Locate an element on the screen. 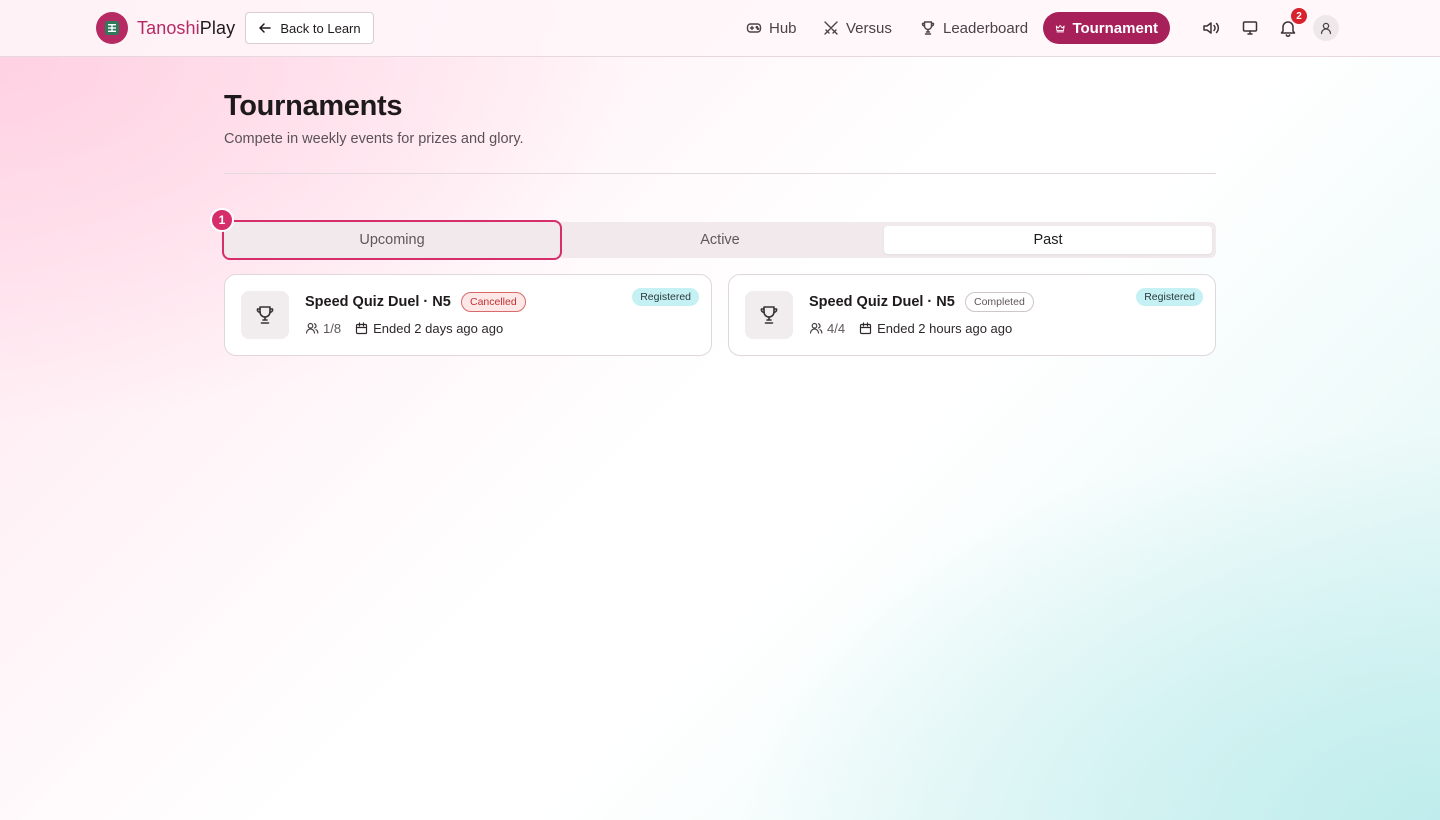 The width and height of the screenshot is (1440, 820). user-avatar is located at coordinates (1326, 28).